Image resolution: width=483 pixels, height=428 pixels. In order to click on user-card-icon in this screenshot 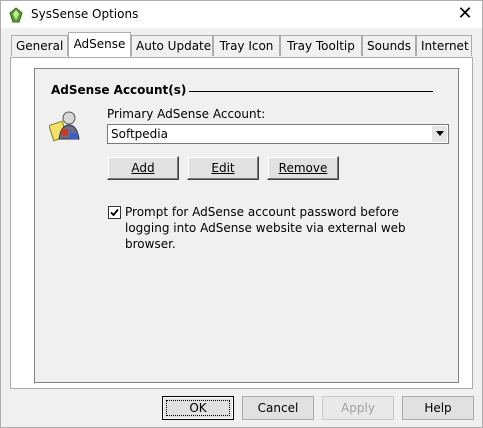, I will do `click(64, 126)`.